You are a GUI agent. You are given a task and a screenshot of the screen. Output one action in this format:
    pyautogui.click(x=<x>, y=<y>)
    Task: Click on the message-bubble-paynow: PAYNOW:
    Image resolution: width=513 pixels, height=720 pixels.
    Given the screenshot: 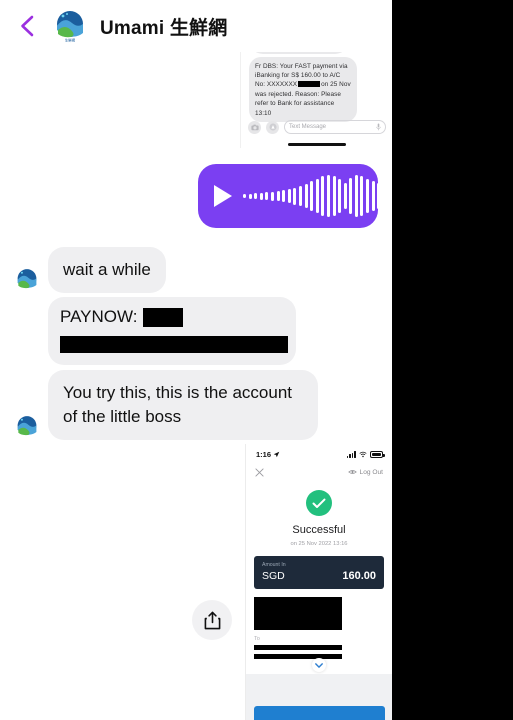 What is the action you would take?
    pyautogui.click(x=172, y=331)
    